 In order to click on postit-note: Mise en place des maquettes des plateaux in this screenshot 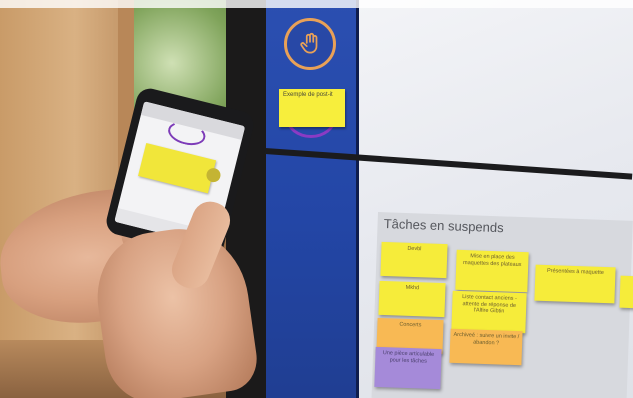, I will do `click(492, 271)`.